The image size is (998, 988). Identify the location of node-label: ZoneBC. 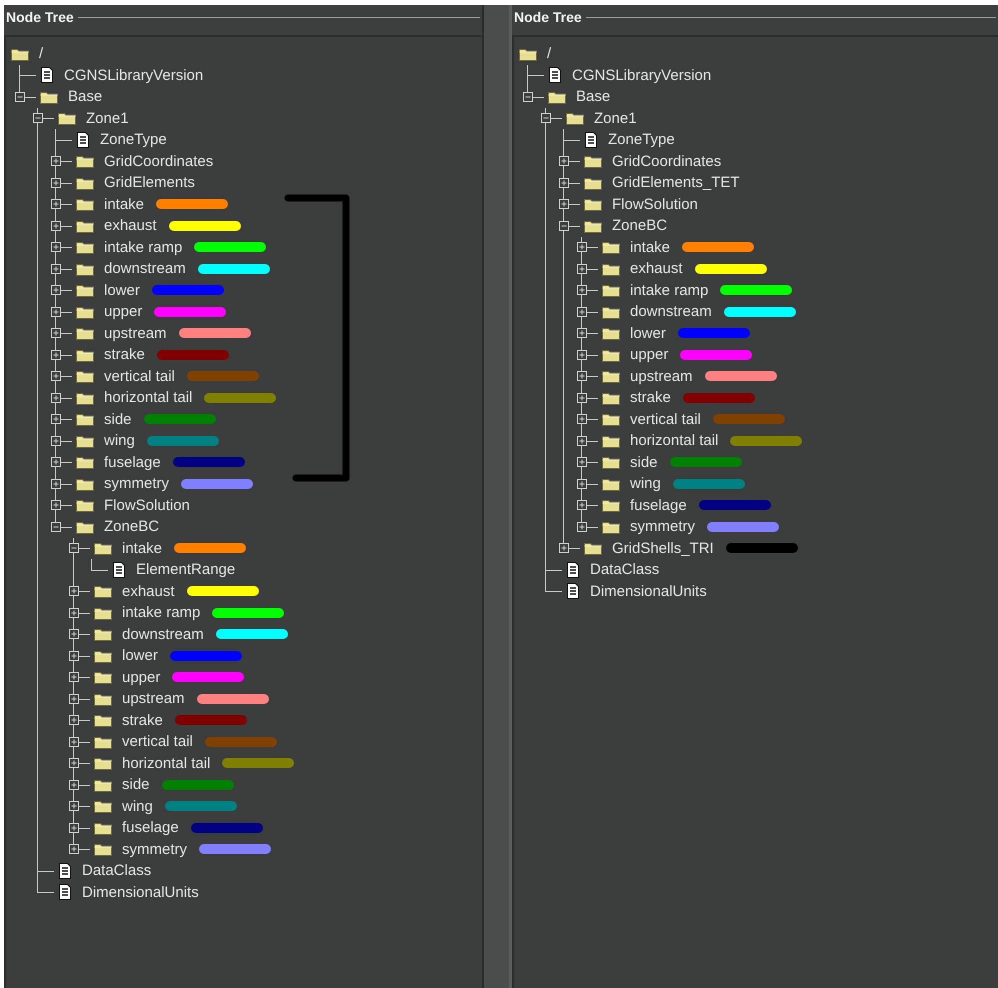
(132, 527).